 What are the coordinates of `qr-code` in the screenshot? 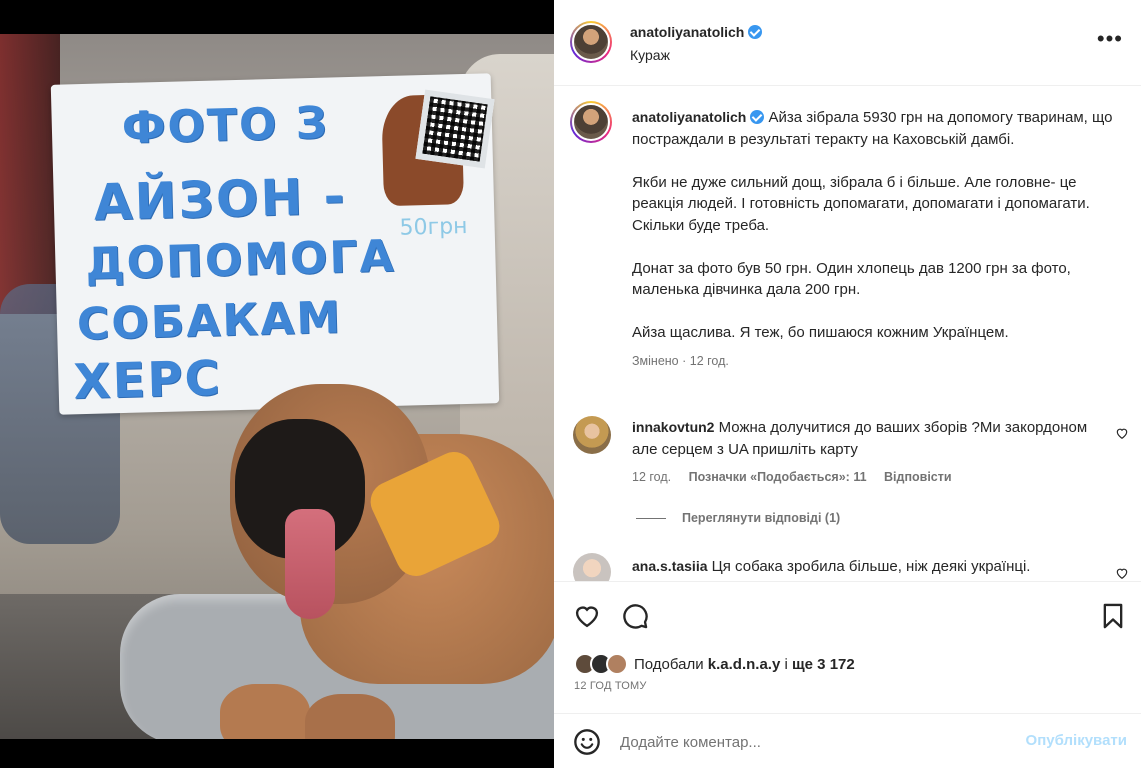 It's located at (455, 129).